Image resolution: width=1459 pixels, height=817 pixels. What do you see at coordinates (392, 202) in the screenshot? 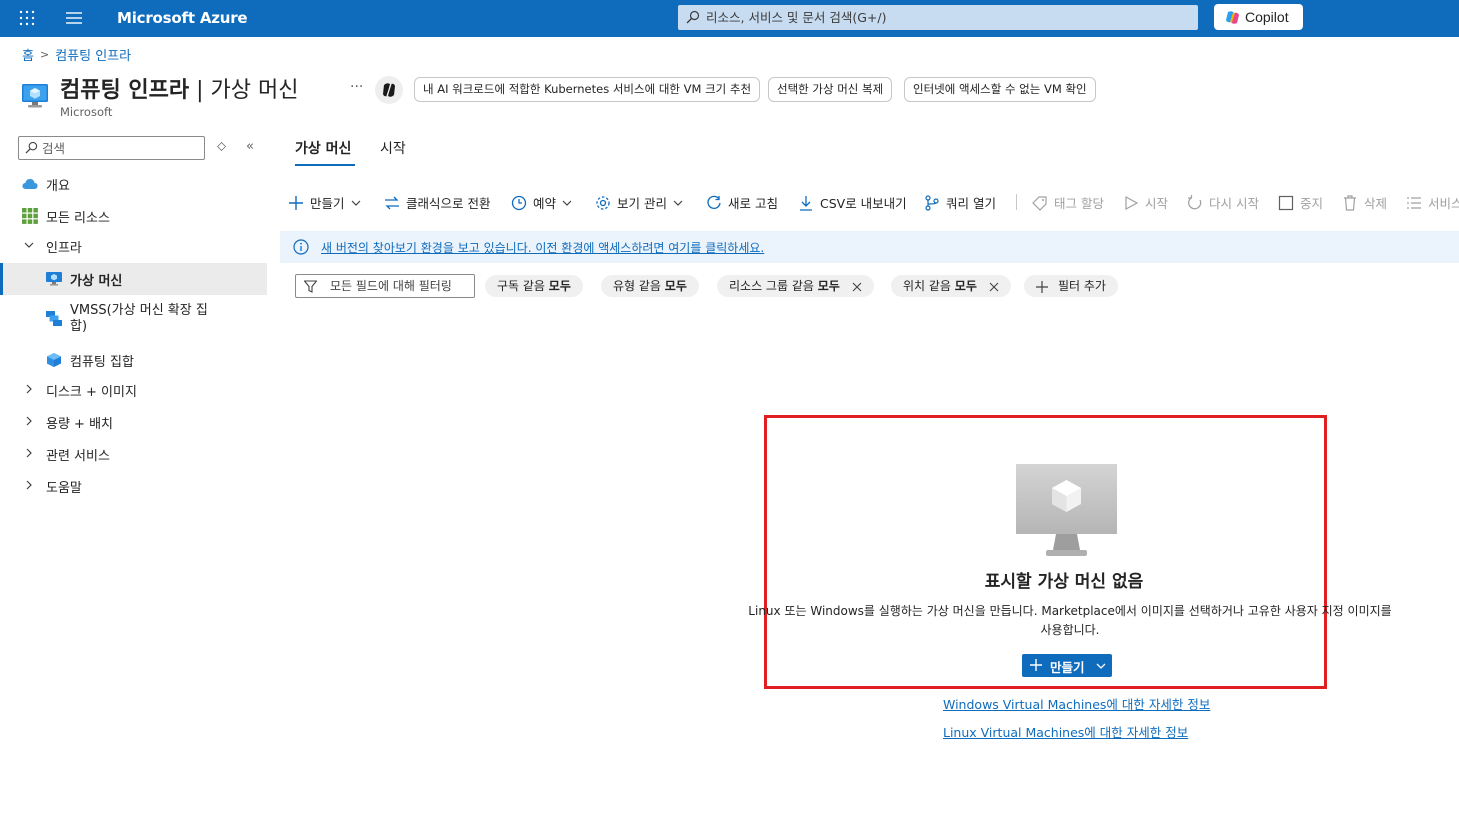
I see `switch-icon` at bounding box center [392, 202].